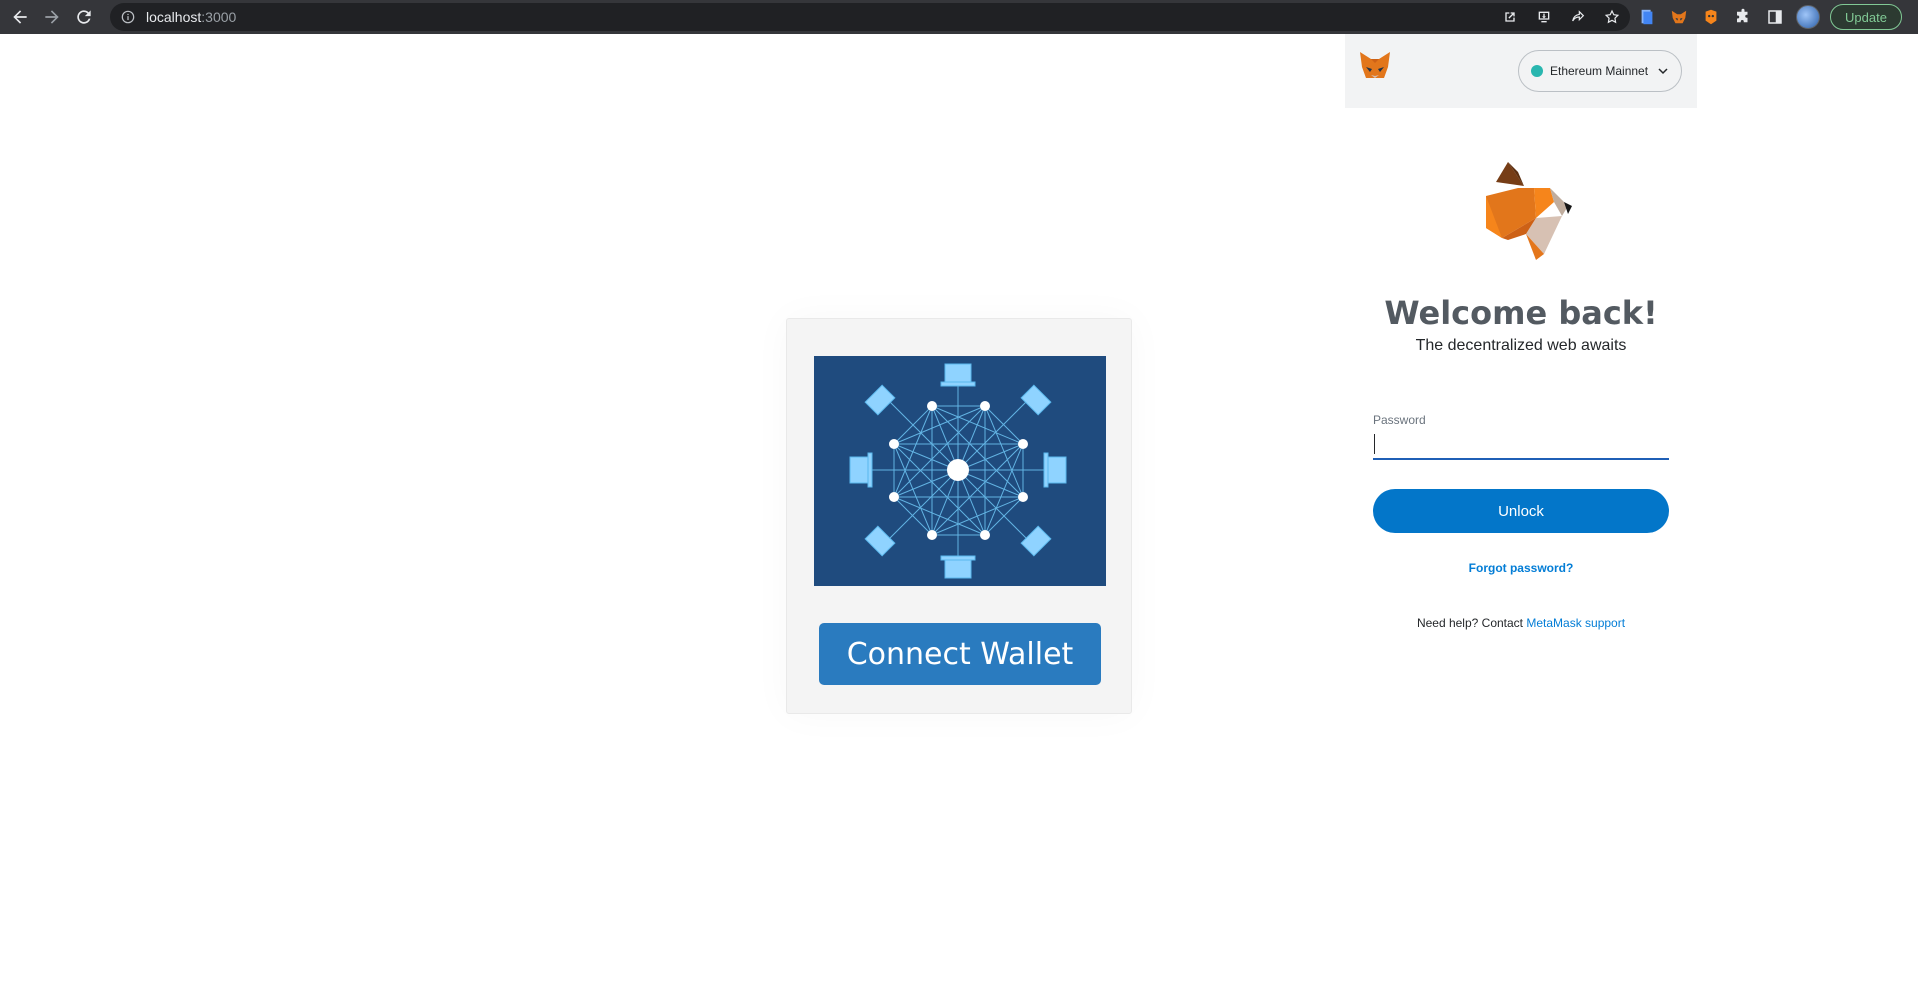 The width and height of the screenshot is (1918, 994). I want to click on metamask-header: Ethereum Mainnet, so click(1521, 71).